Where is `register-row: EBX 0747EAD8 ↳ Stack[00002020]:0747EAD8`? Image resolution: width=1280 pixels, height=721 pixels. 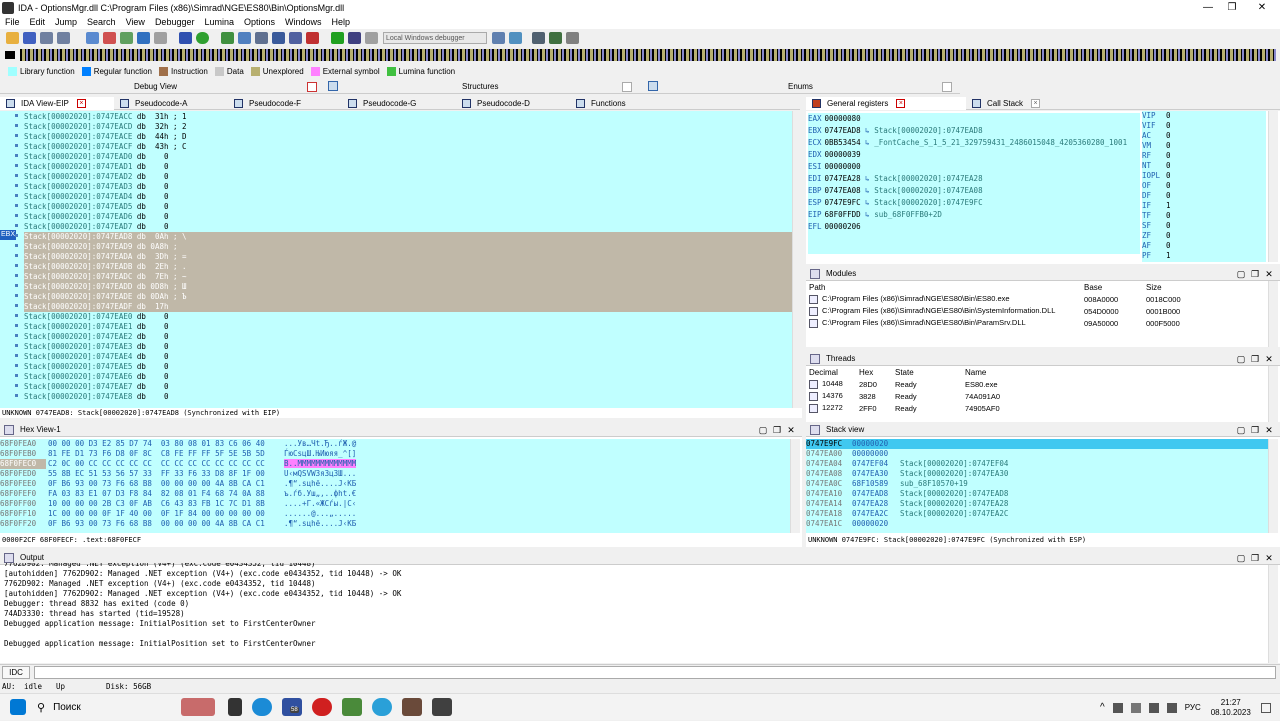
register-row: EBX 0747EAD8 ↳ Stack[00002020]:0747EAD8 is located at coordinates (974, 131).